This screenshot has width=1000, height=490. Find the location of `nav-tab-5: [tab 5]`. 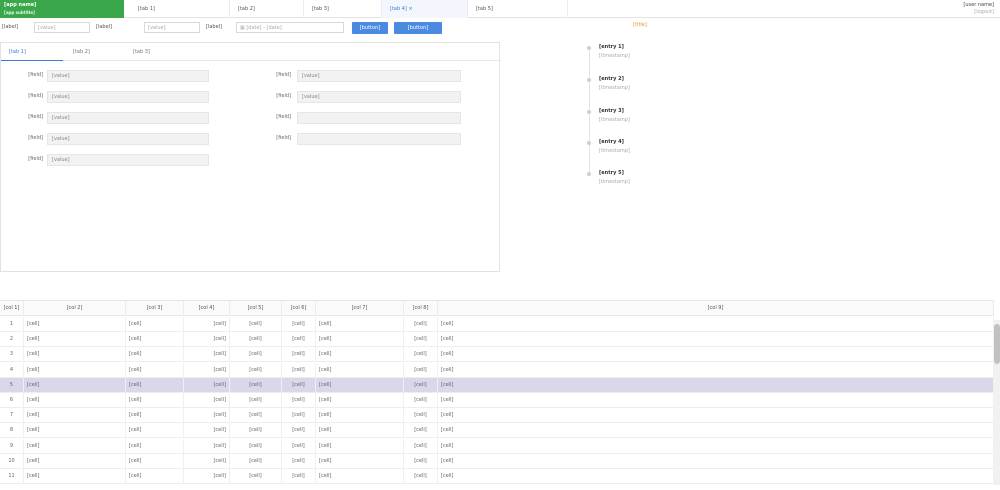

nav-tab-5: [tab 5] is located at coordinates (518, 9).